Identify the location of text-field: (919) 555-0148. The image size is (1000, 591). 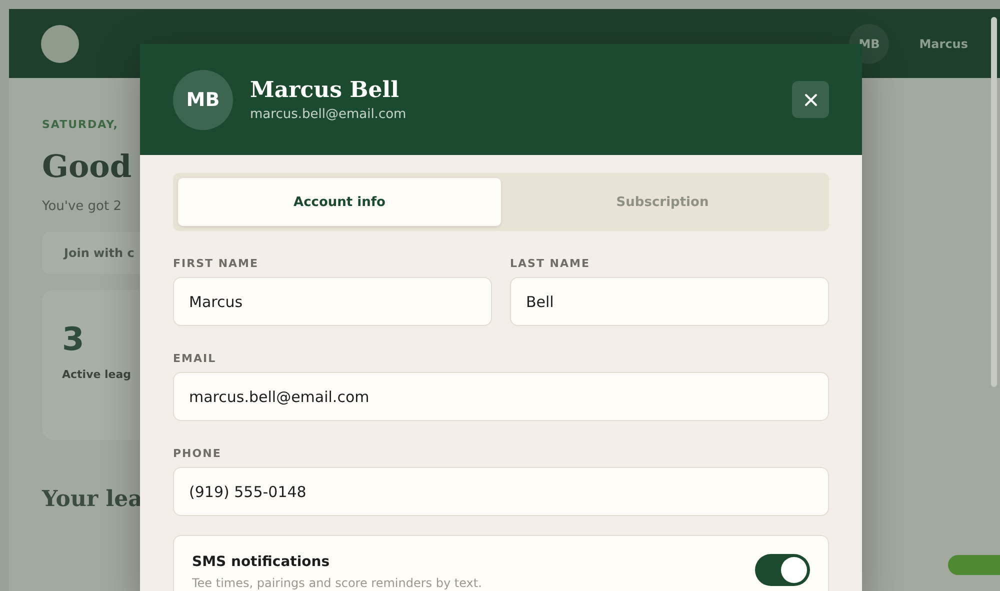
(501, 491).